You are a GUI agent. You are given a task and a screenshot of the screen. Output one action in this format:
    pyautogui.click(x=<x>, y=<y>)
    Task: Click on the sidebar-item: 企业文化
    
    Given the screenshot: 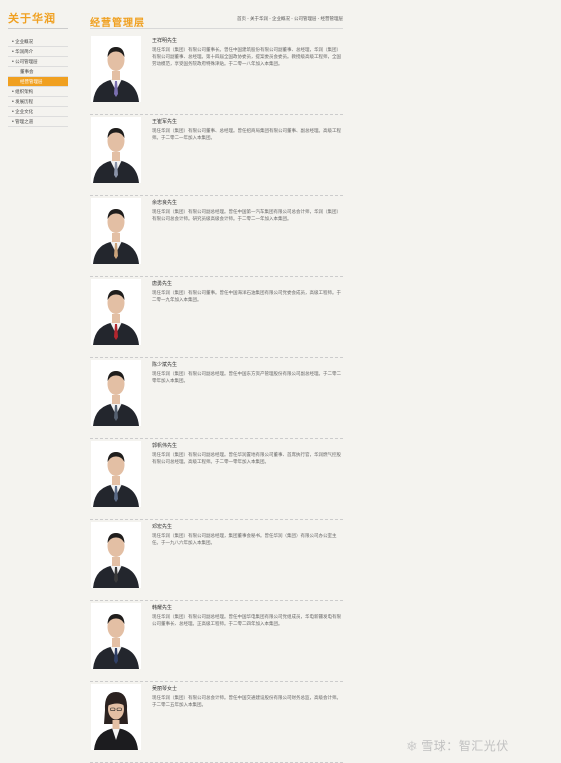 What is the action you would take?
    pyautogui.click(x=38, y=112)
    